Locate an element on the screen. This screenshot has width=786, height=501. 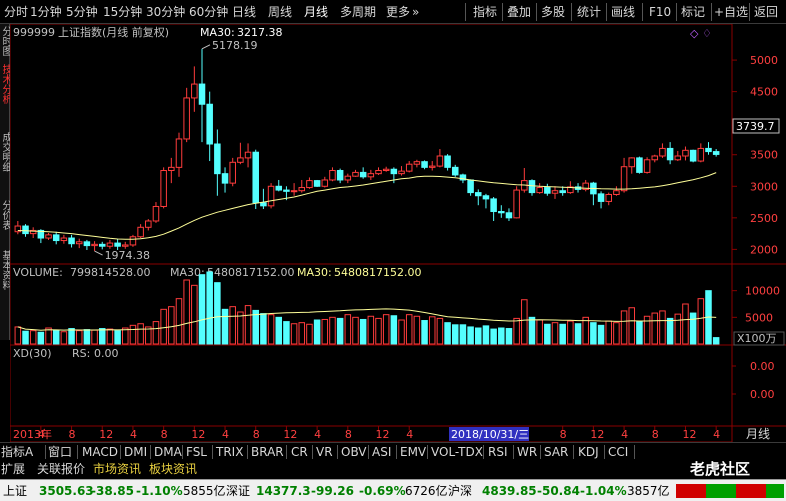
ma-label: MA30: is located at coordinates (217, 32).